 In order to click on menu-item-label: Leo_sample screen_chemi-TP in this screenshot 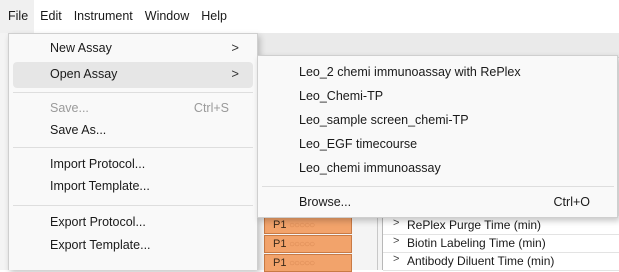, I will do `click(384, 120)`.